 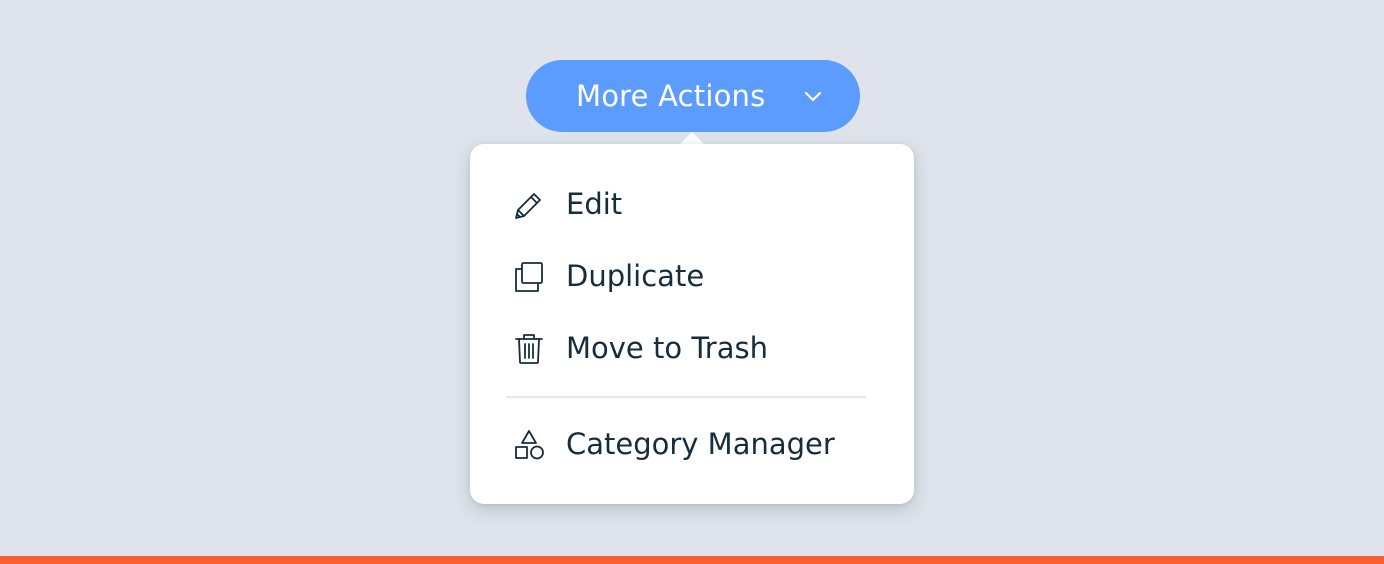 What do you see at coordinates (692, 204) in the screenshot?
I see `menu-item-edit: Edit` at bounding box center [692, 204].